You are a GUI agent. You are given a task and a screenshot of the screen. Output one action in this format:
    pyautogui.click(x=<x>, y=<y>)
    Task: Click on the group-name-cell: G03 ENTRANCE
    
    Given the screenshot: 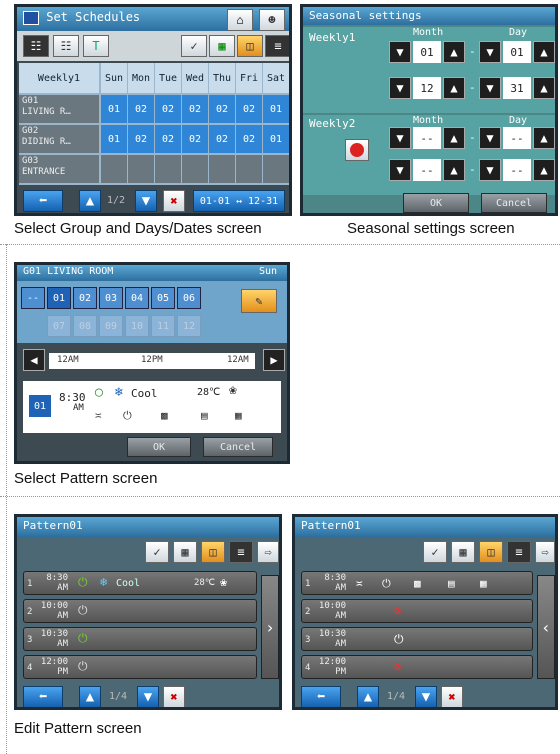 What is the action you would take?
    pyautogui.click(x=59, y=169)
    